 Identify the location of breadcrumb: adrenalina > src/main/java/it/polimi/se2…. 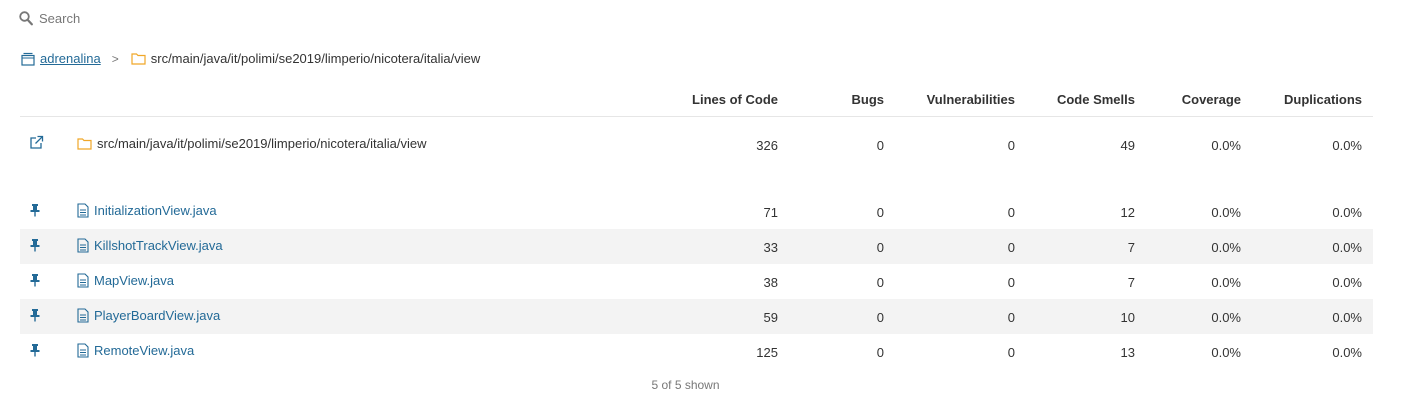
(250, 58).